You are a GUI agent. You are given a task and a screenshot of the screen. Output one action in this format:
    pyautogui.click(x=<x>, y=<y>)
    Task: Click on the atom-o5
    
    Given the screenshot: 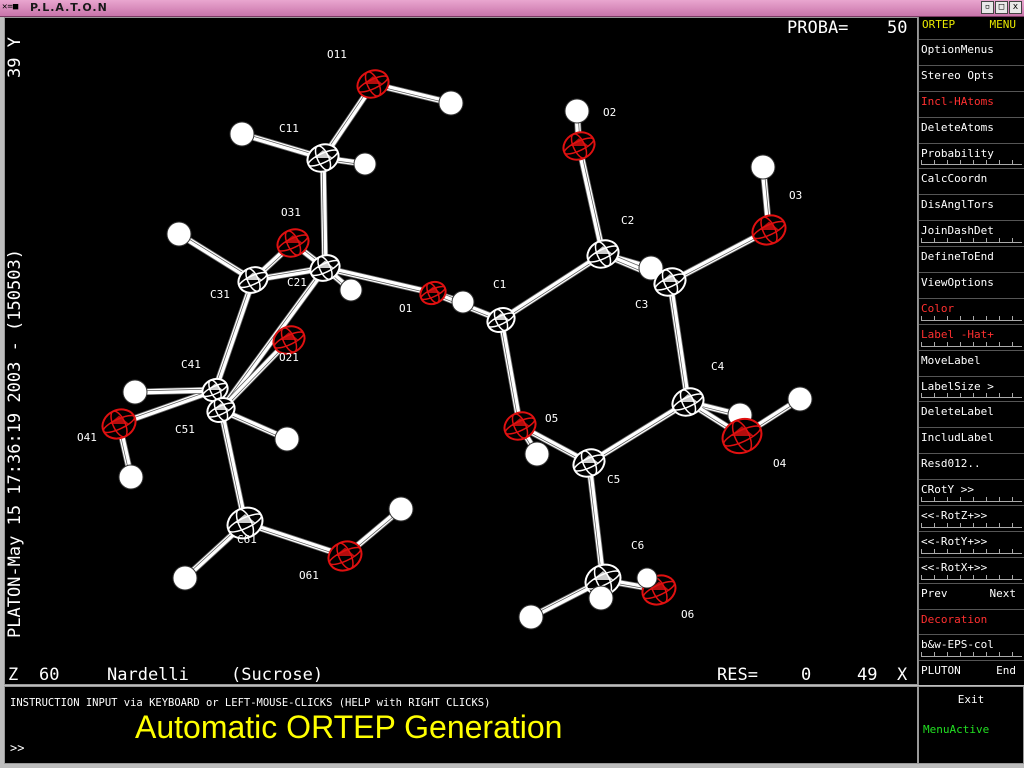 What is the action you would take?
    pyautogui.click(x=520, y=425)
    